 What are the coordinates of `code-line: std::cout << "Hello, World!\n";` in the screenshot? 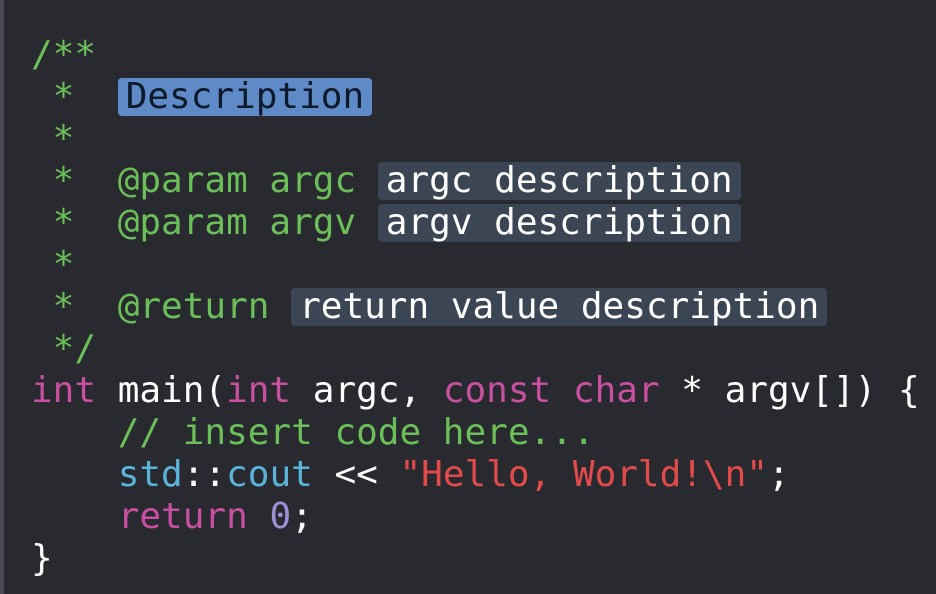 It's located at (475, 475).